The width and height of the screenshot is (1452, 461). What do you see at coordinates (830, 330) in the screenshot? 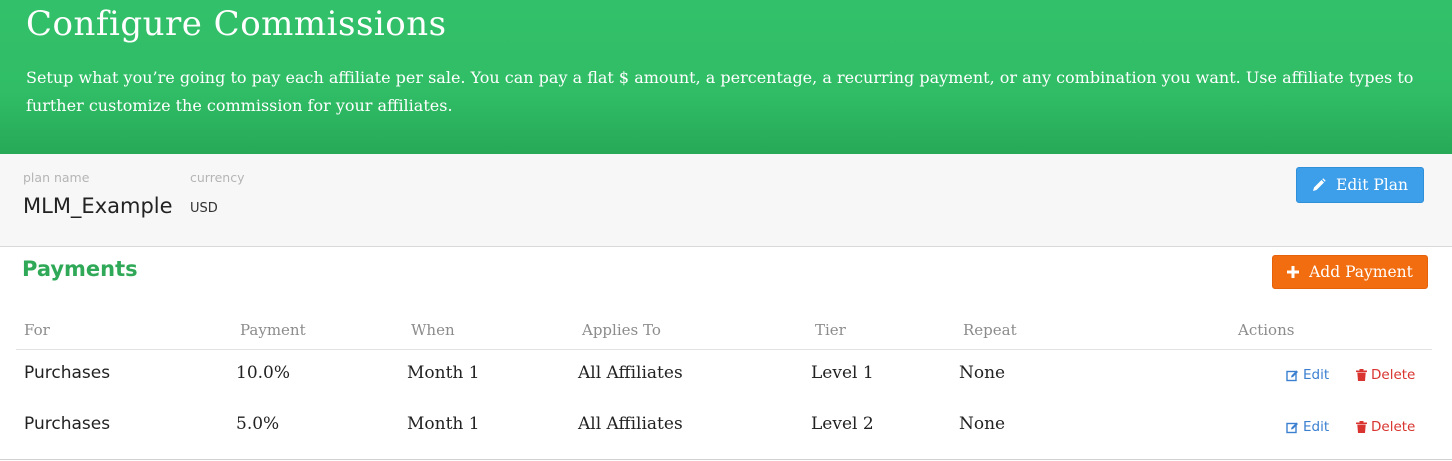
I see `column-header-tier: Tier` at bounding box center [830, 330].